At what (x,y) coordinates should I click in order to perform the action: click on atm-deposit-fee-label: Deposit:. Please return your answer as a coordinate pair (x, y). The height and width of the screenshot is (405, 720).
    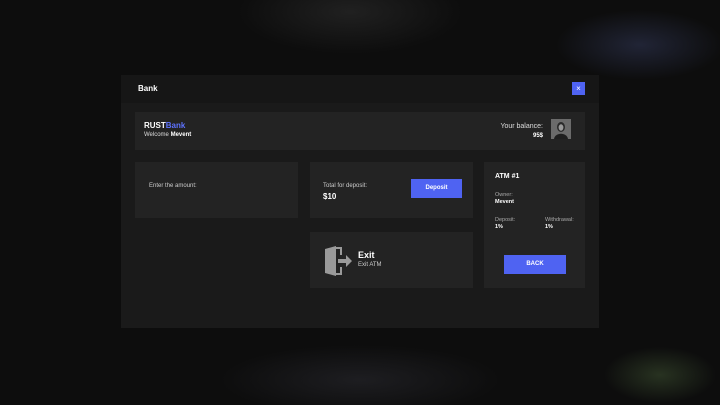
    Looking at the image, I should click on (505, 220).